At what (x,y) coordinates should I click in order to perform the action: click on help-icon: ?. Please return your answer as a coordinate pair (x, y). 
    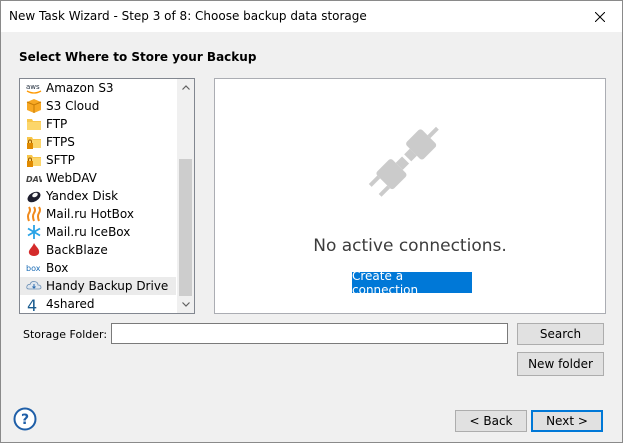
    Looking at the image, I should click on (25, 419).